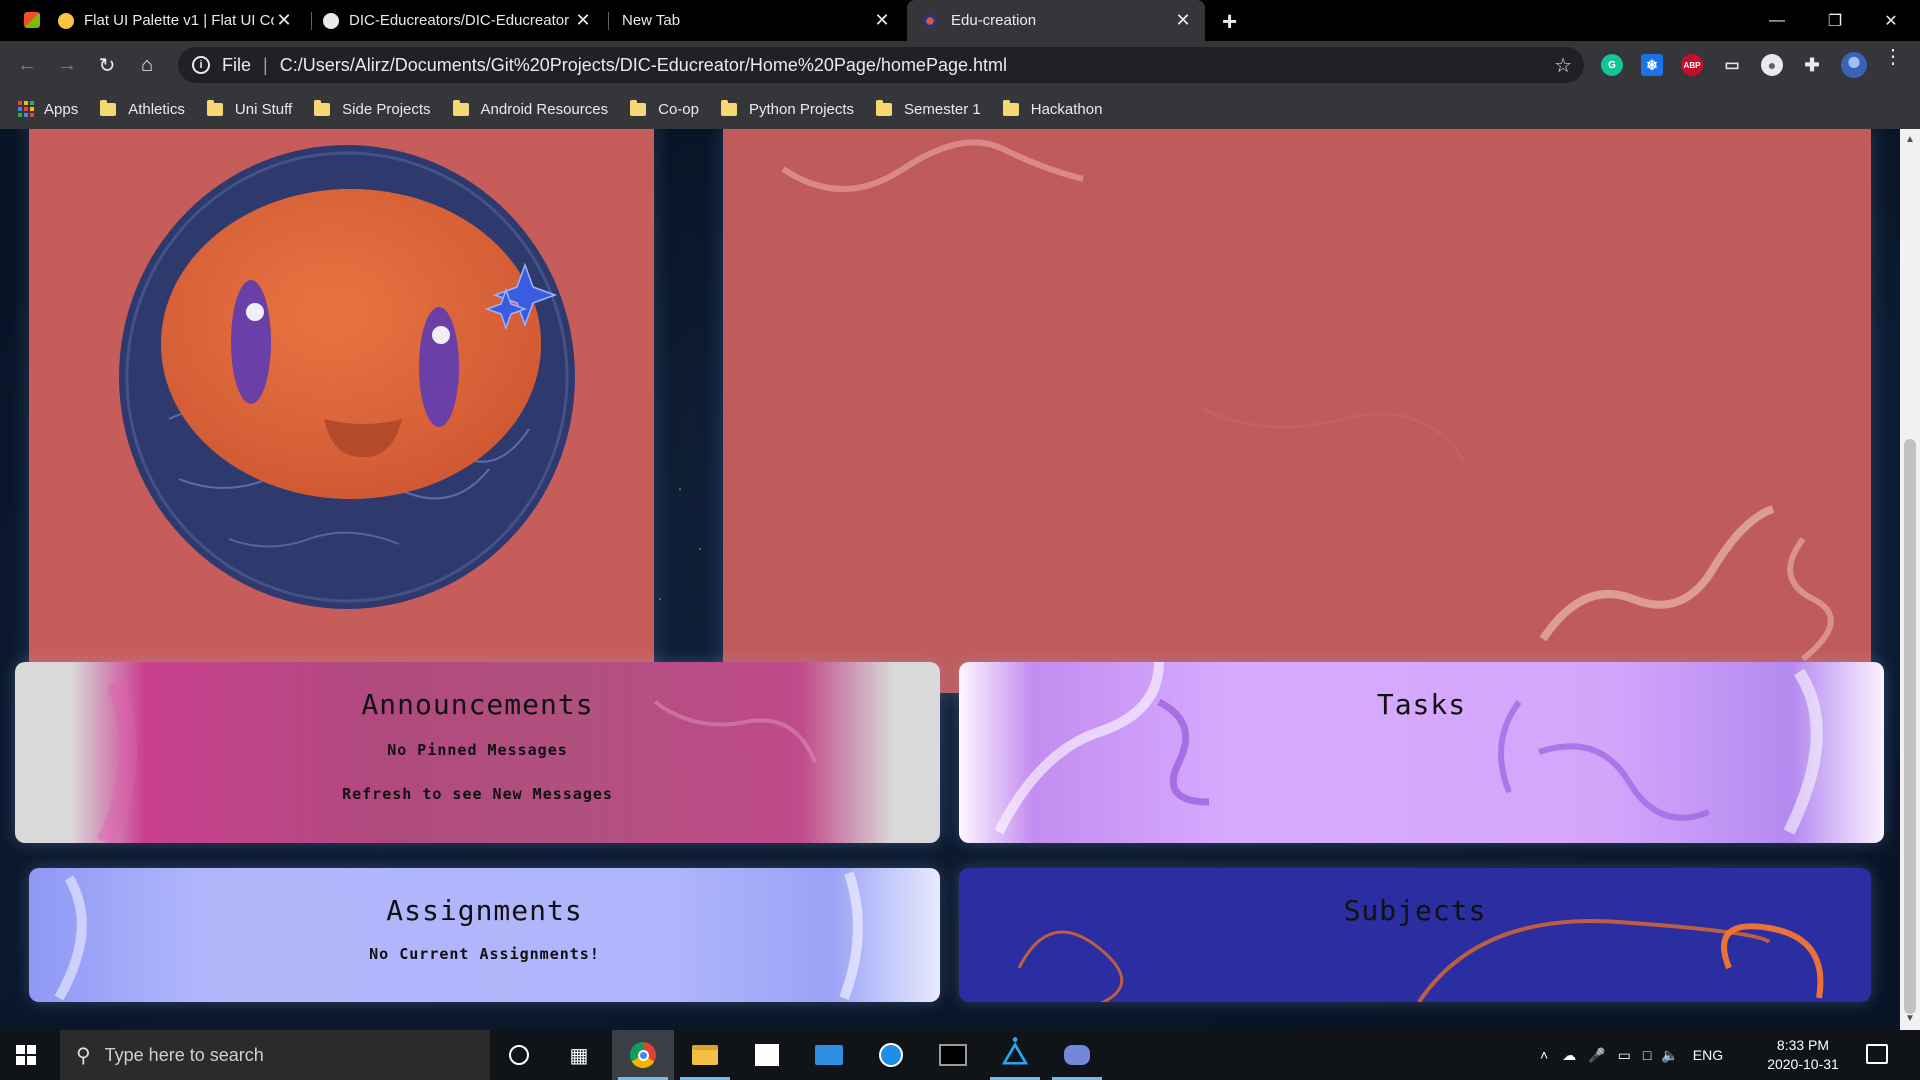  I want to click on scroll-up-arrow-icon: ▲, so click(1910, 139).